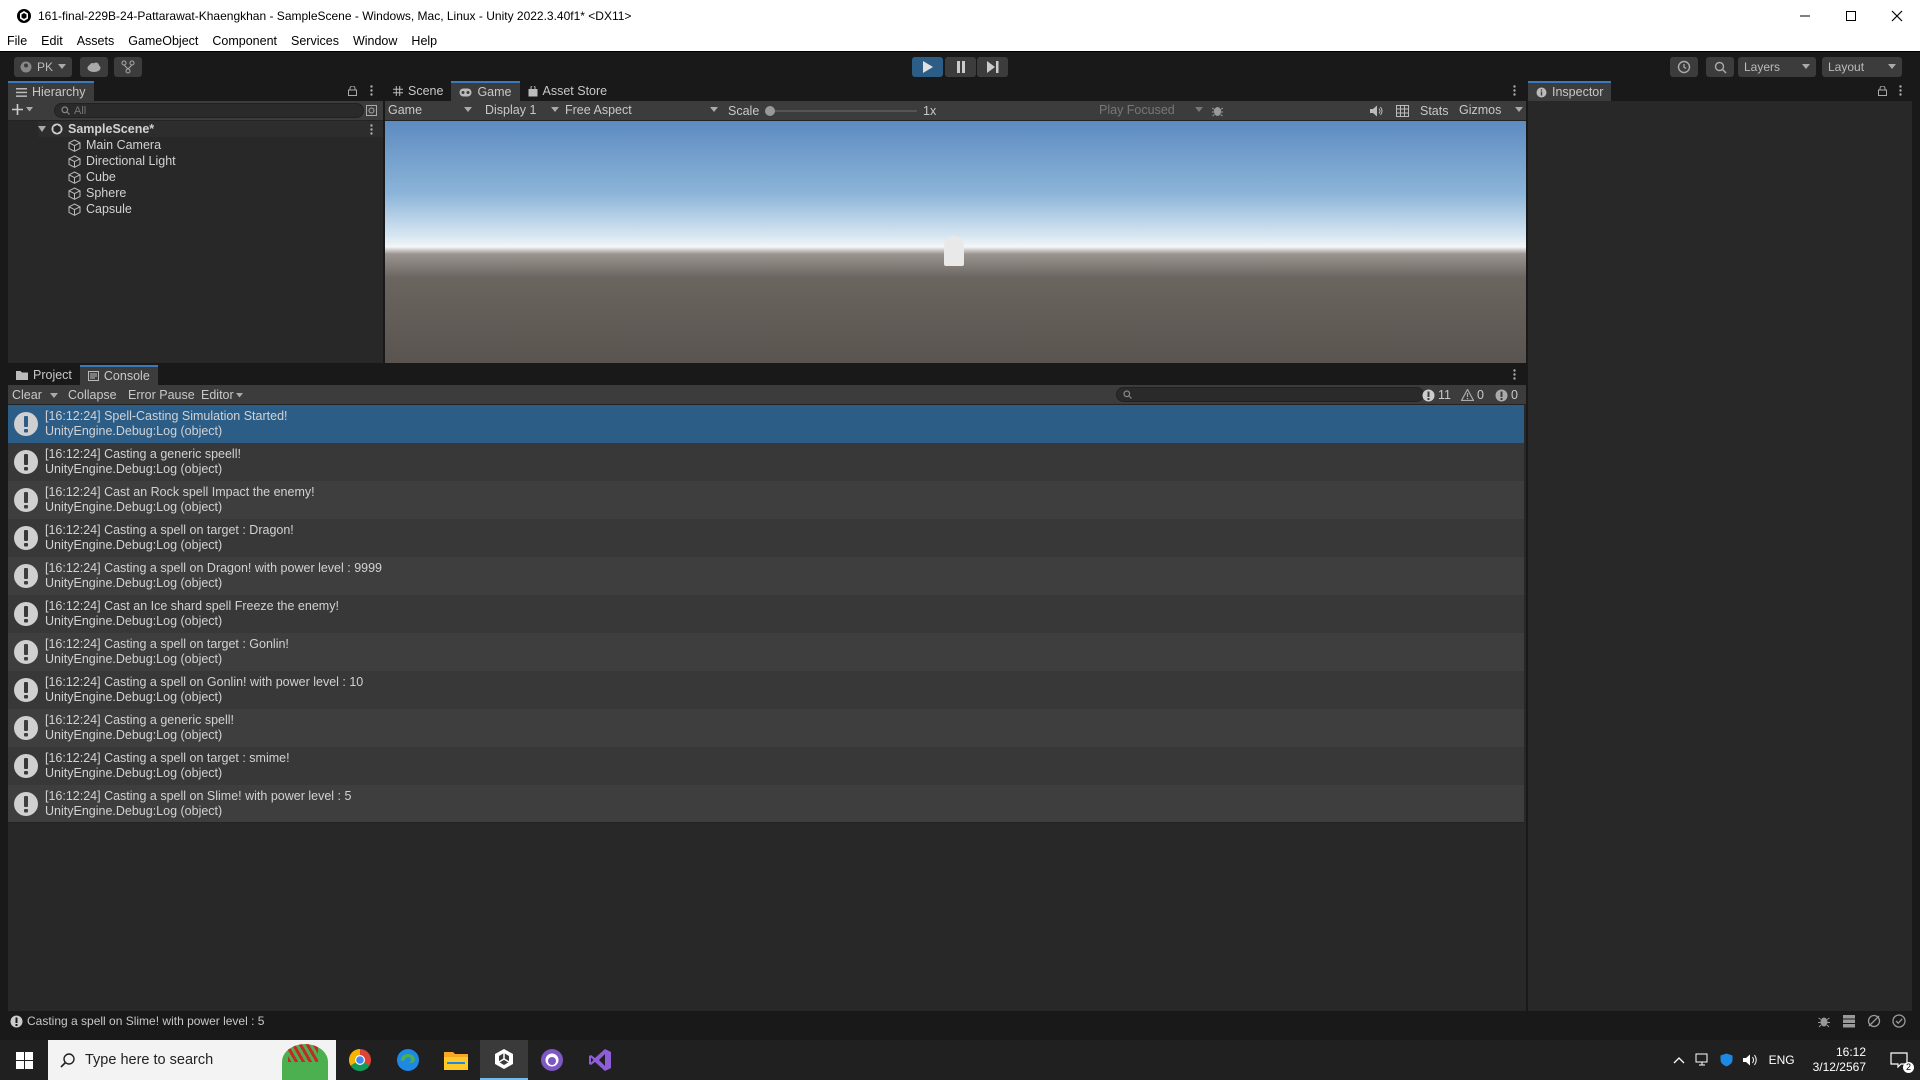 This screenshot has height=1080, width=1920. I want to click on layers-dropdown: Layers, so click(1777, 67).